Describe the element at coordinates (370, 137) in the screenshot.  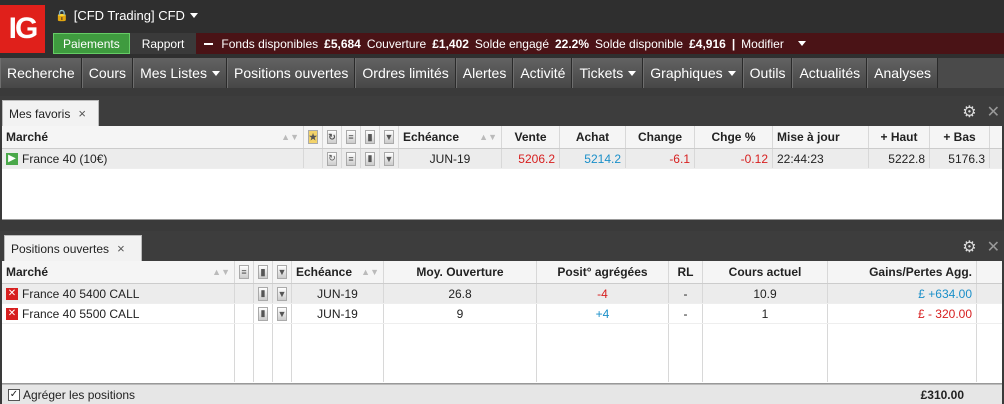
I see `col-icon-4: ▮` at that location.